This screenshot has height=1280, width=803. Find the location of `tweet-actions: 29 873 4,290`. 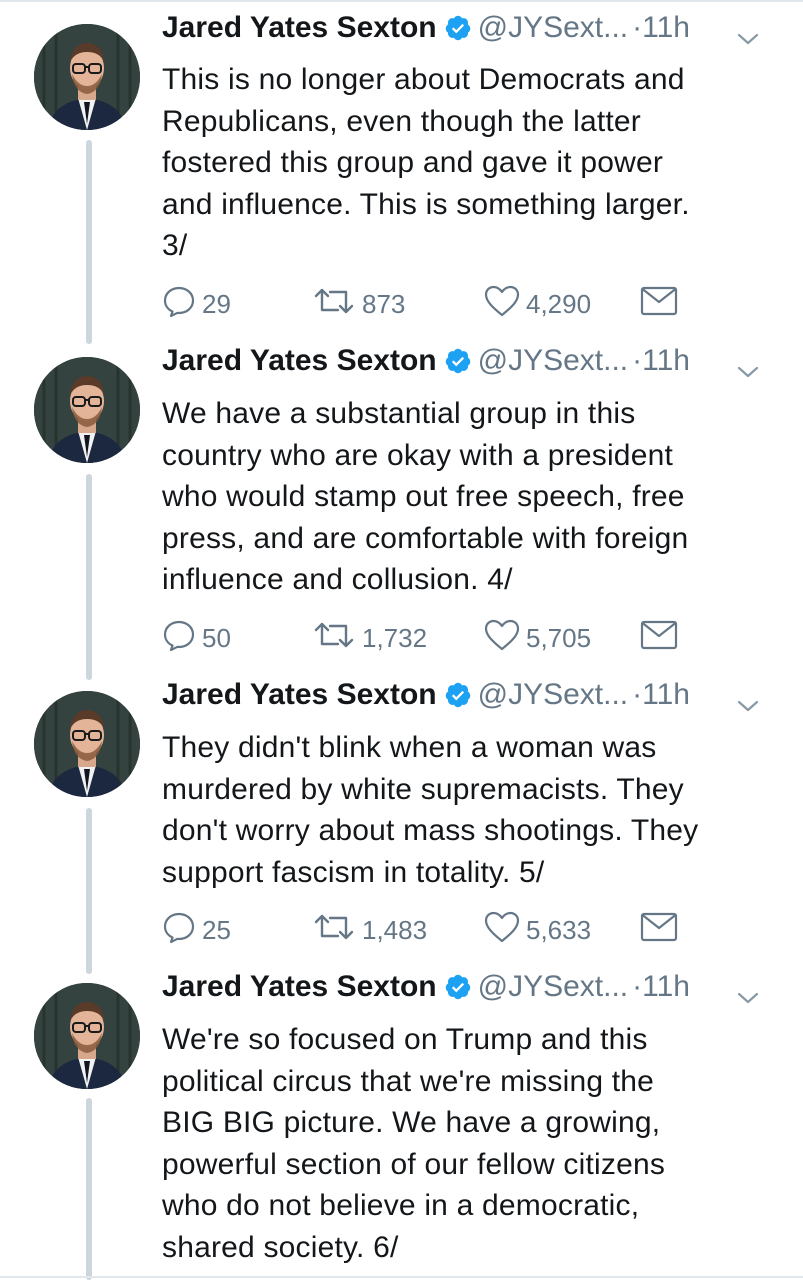

tweet-actions: 29 873 4,290 is located at coordinates (432, 304).